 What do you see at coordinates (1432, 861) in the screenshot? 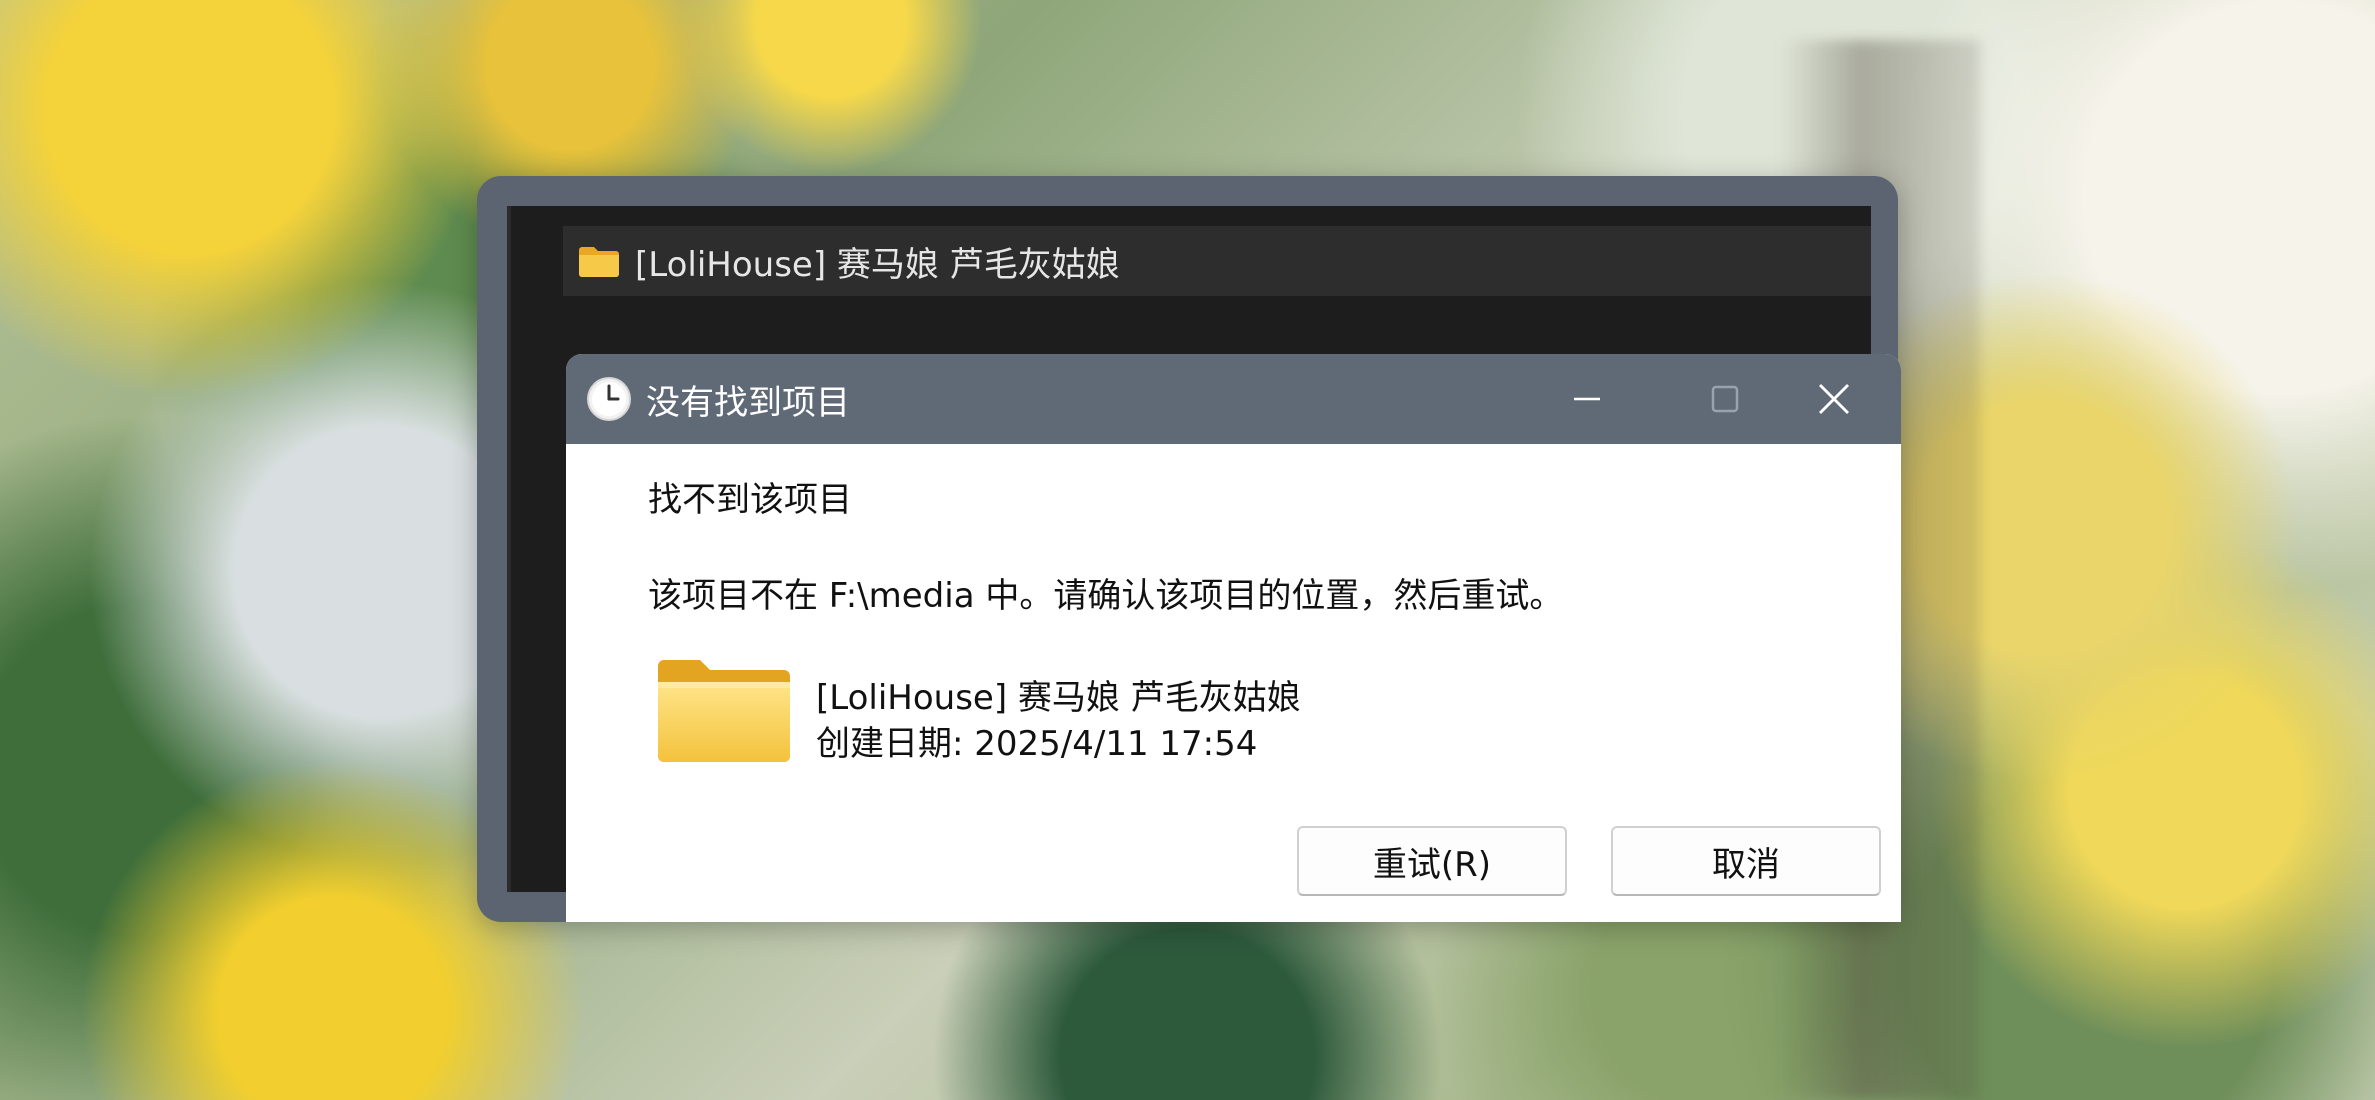
I see `retry-button: 重试(R)` at bounding box center [1432, 861].